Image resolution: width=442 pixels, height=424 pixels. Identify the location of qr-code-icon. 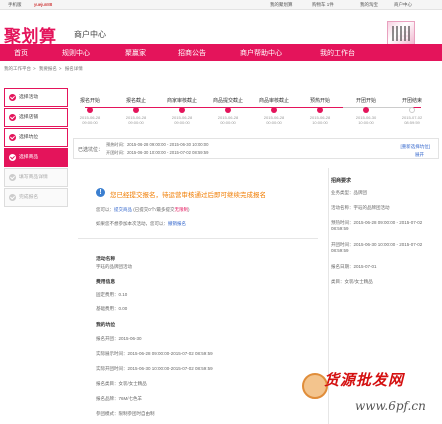
(401, 33).